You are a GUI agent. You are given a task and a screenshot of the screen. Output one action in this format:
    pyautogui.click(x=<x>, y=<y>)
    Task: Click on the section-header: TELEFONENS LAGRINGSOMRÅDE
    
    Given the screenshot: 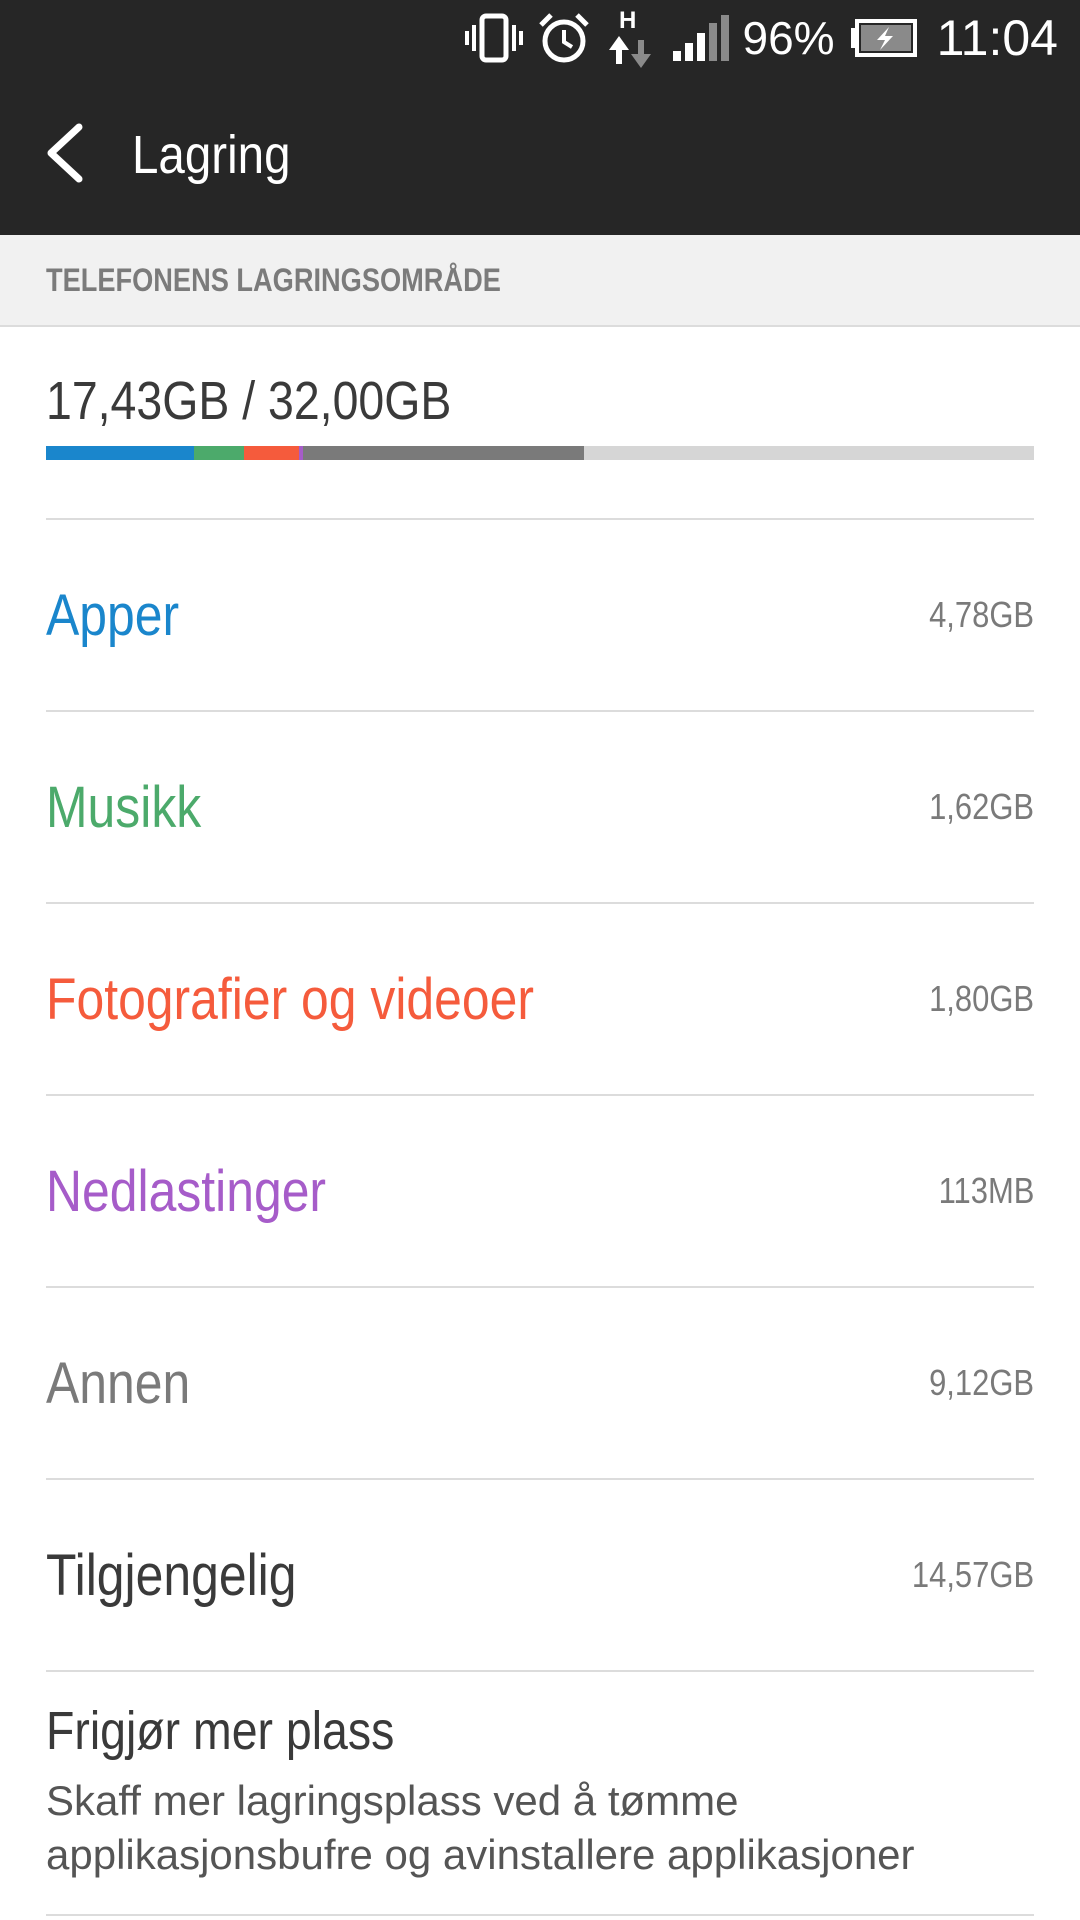 What is the action you would take?
    pyautogui.click(x=540, y=281)
    